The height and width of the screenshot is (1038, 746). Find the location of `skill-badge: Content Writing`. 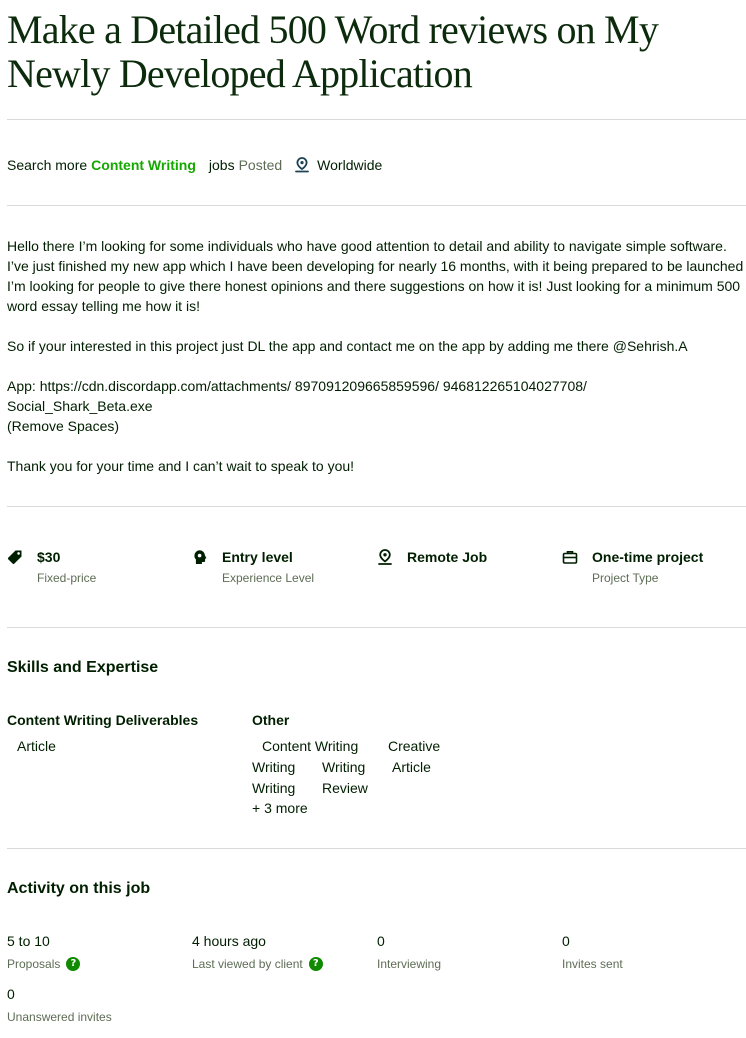

skill-badge: Content Writing is located at coordinates (310, 746).